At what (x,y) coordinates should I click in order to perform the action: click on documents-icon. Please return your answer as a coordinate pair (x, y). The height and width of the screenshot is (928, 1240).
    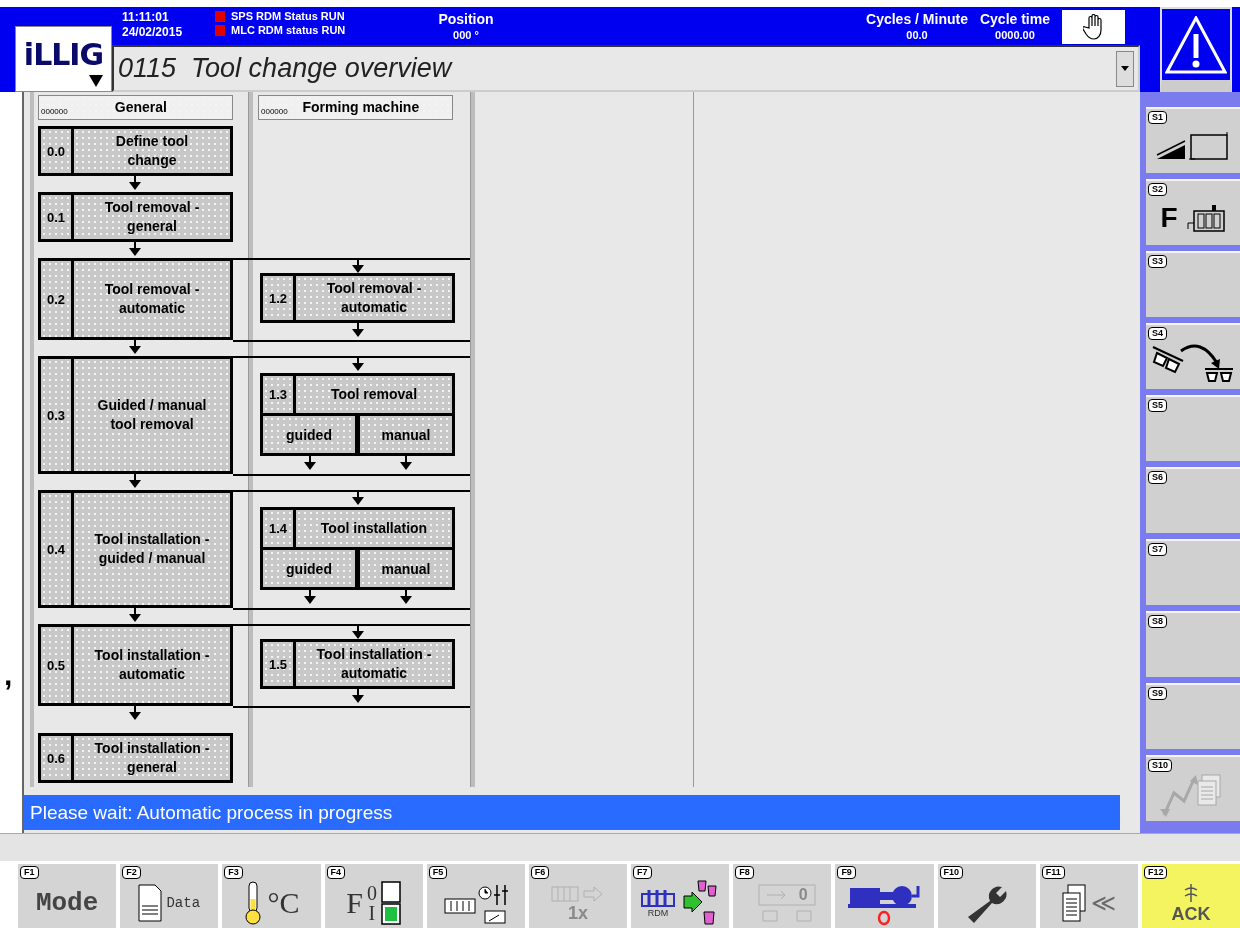
    Looking at the image, I should click on (1074, 903).